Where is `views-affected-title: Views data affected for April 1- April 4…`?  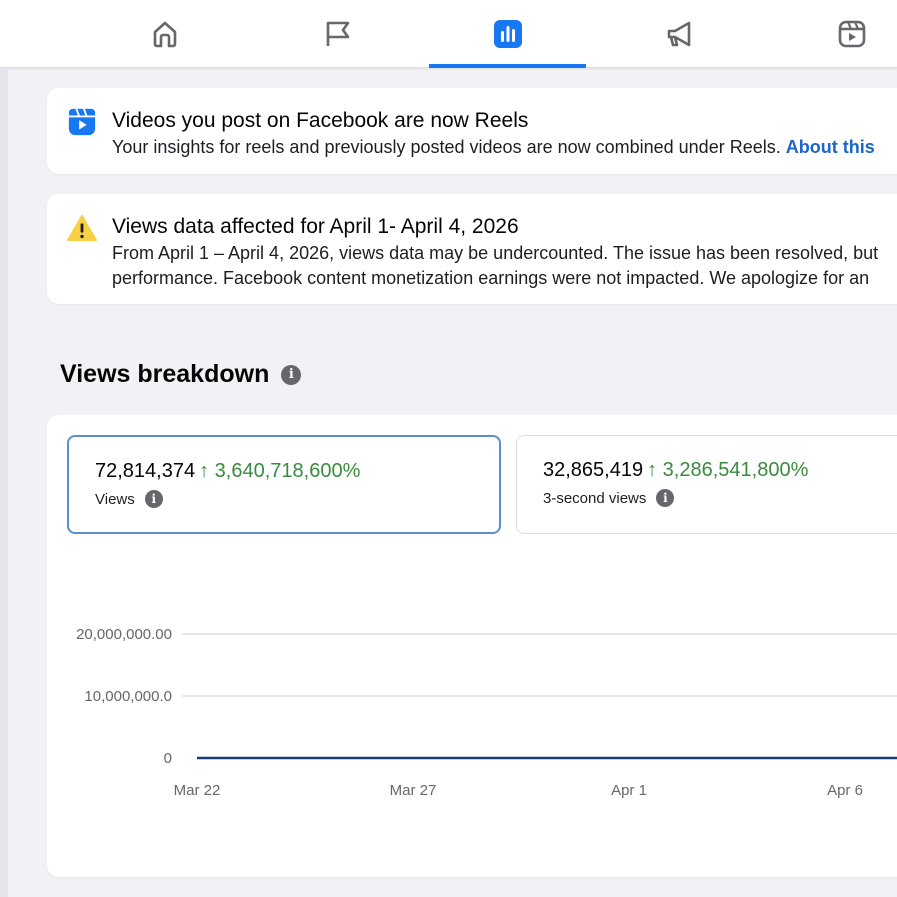
views-affected-title: Views data affected for April 1- April 4… is located at coordinates (315, 226).